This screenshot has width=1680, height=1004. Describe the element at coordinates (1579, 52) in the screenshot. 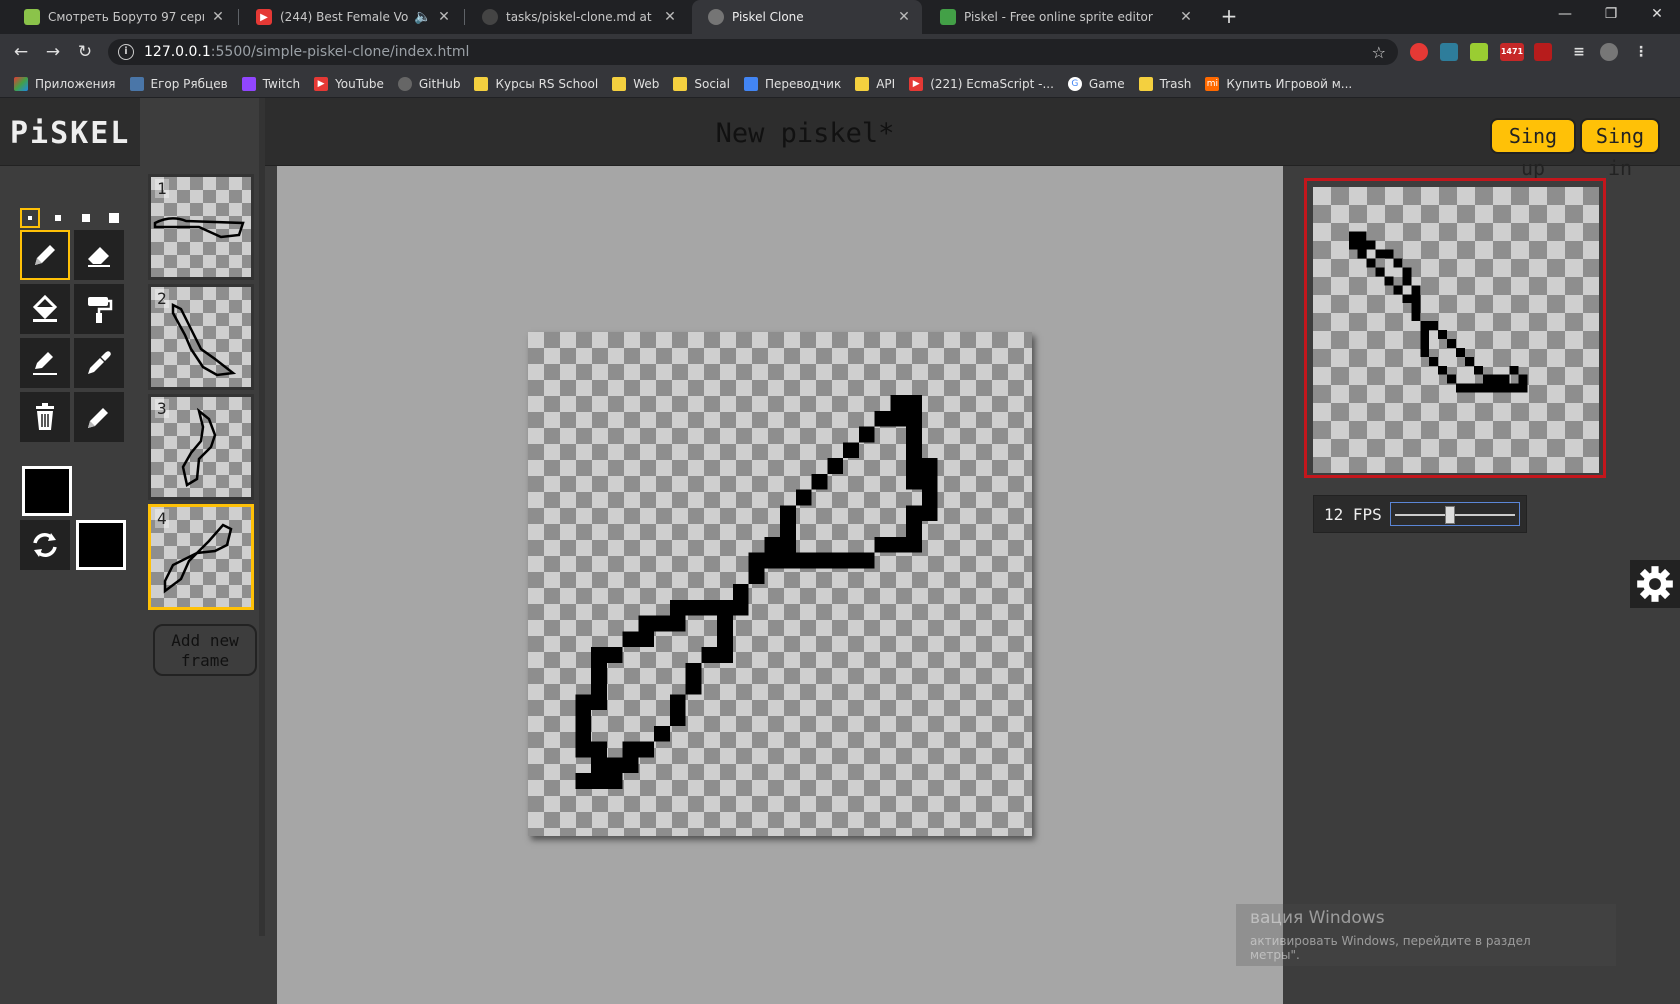

I see `media-control-icon: ≡` at that location.